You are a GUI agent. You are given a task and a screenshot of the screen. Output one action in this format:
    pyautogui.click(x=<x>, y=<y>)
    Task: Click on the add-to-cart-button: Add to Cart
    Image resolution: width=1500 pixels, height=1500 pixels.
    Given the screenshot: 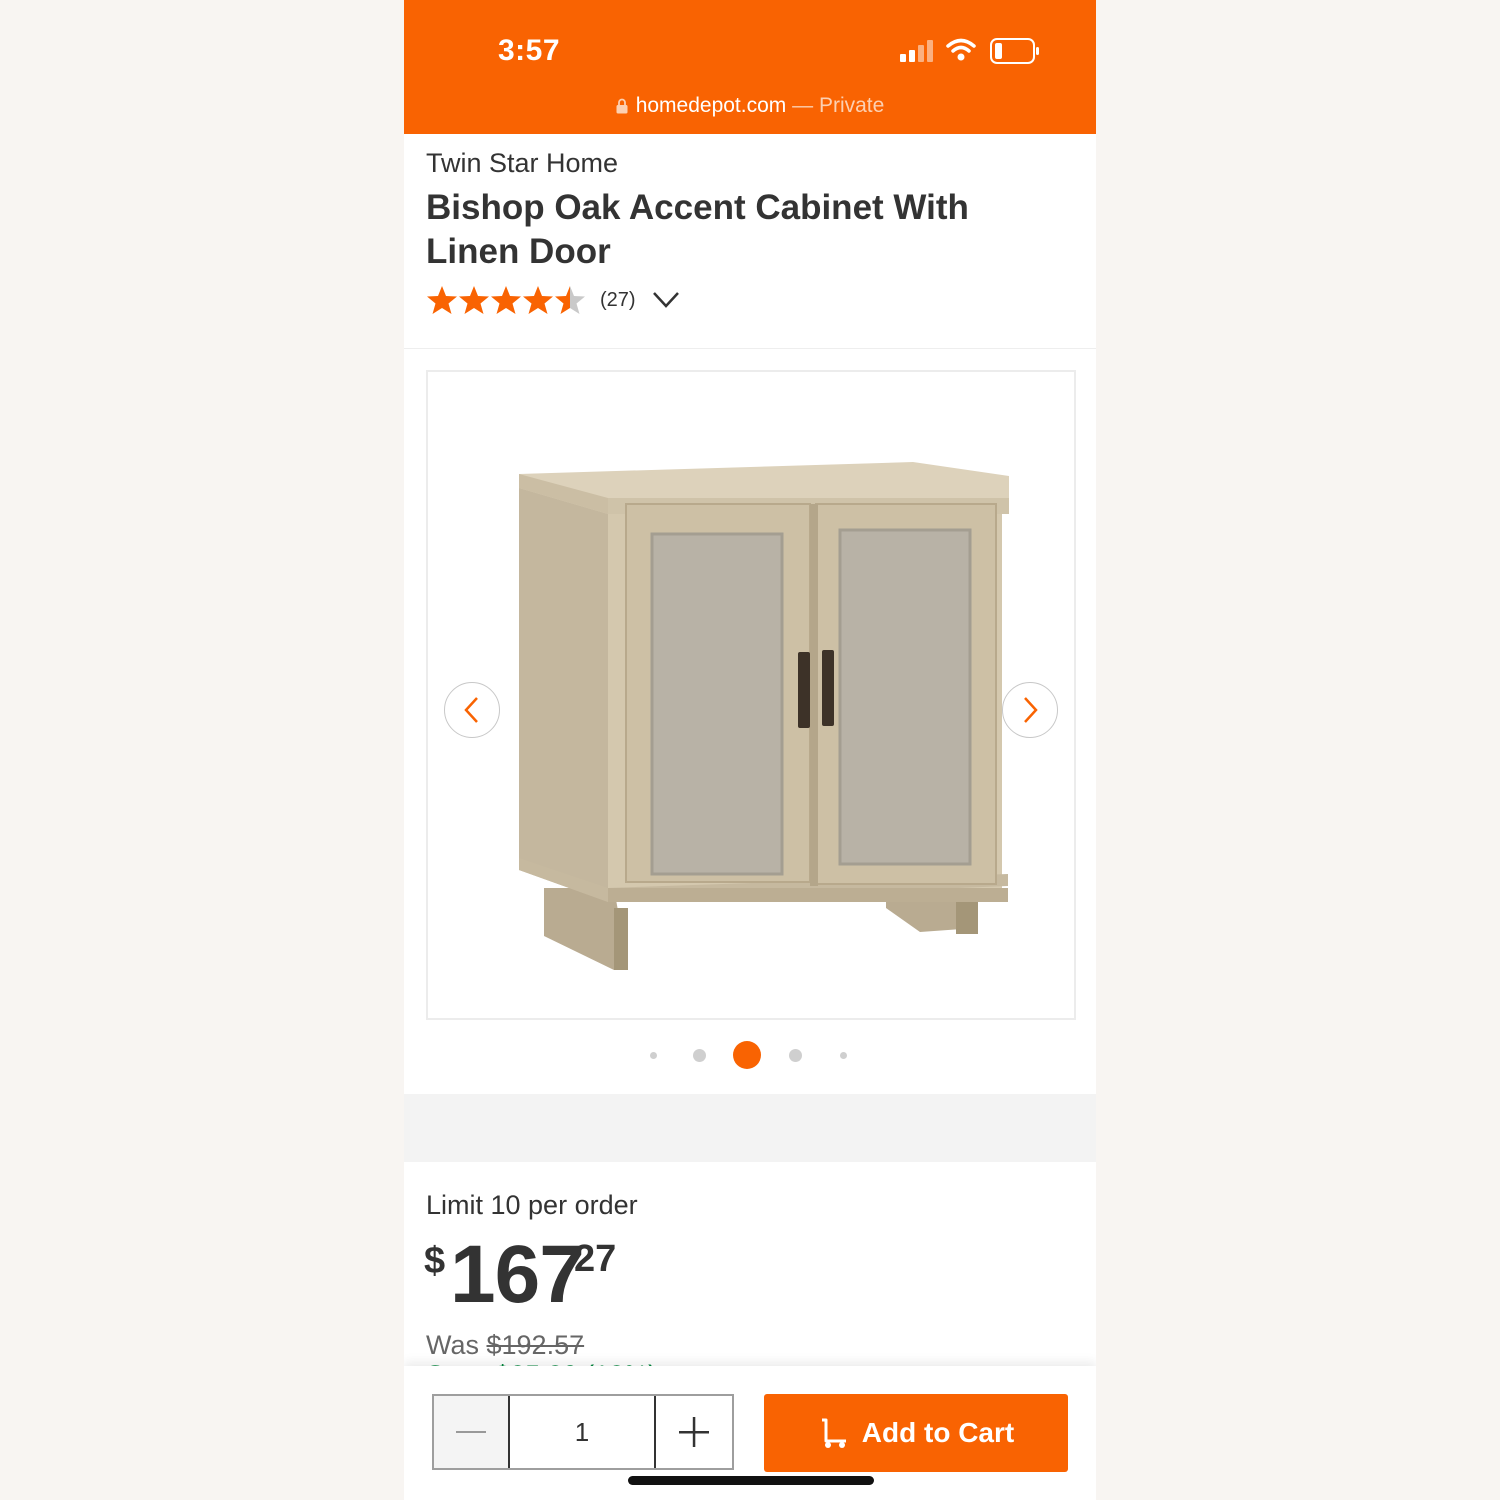 What is the action you would take?
    pyautogui.click(x=916, y=1433)
    